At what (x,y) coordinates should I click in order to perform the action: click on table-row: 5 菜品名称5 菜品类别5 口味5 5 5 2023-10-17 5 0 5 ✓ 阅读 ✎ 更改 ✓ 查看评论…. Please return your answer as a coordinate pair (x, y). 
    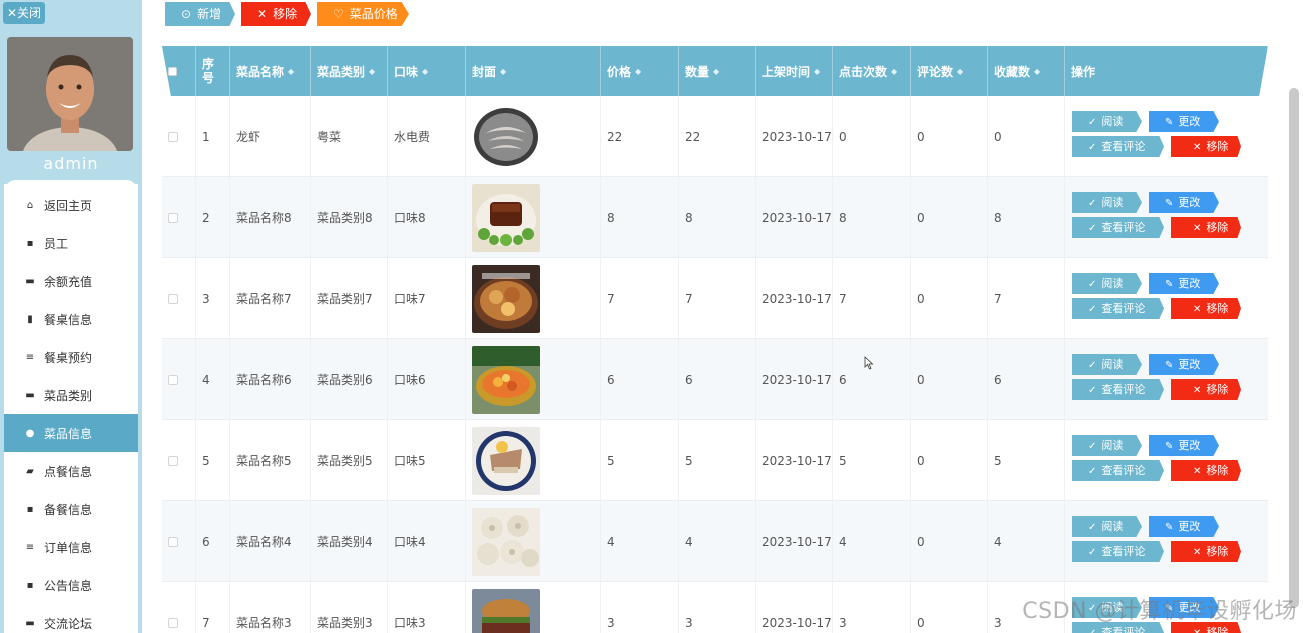
    Looking at the image, I should click on (715, 460).